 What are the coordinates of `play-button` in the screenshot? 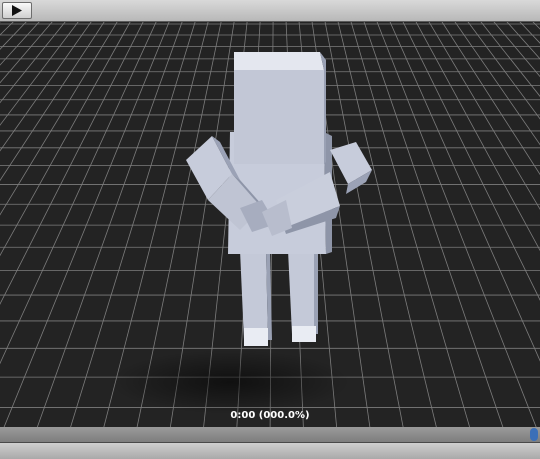 It's located at (17, 10).